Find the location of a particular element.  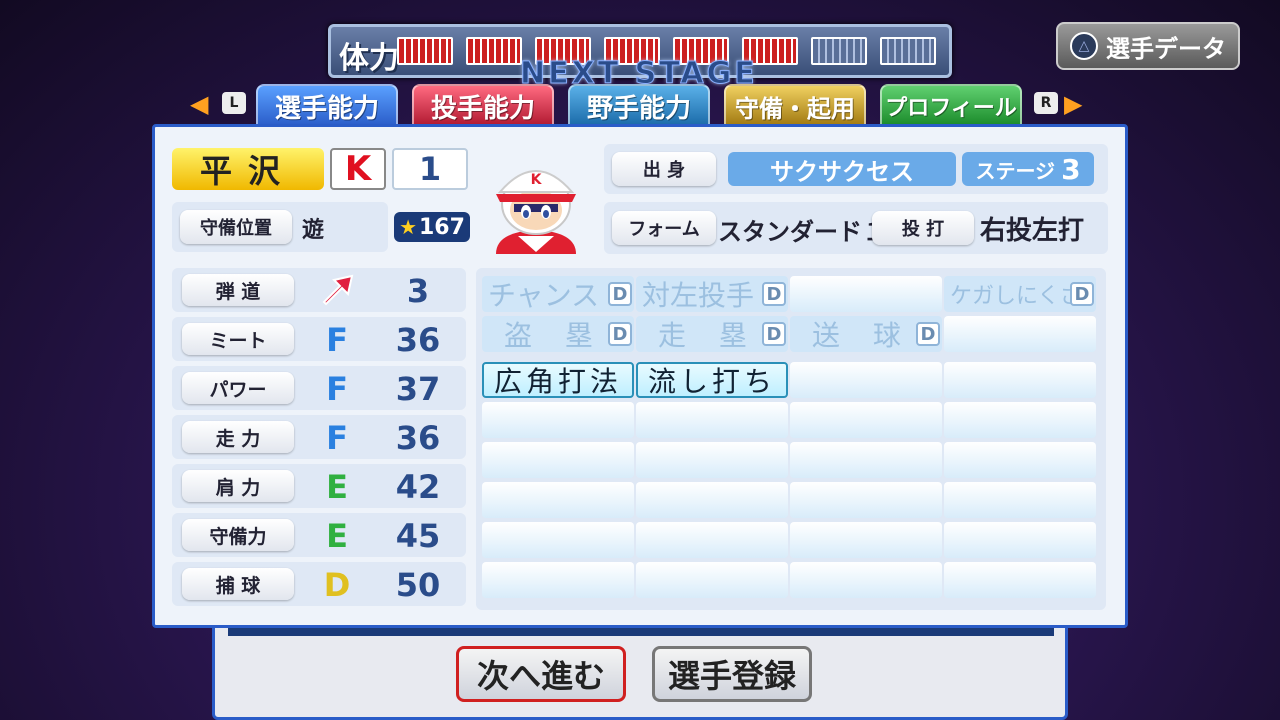

tab-player-ability: 選手能力 is located at coordinates (327, 106).